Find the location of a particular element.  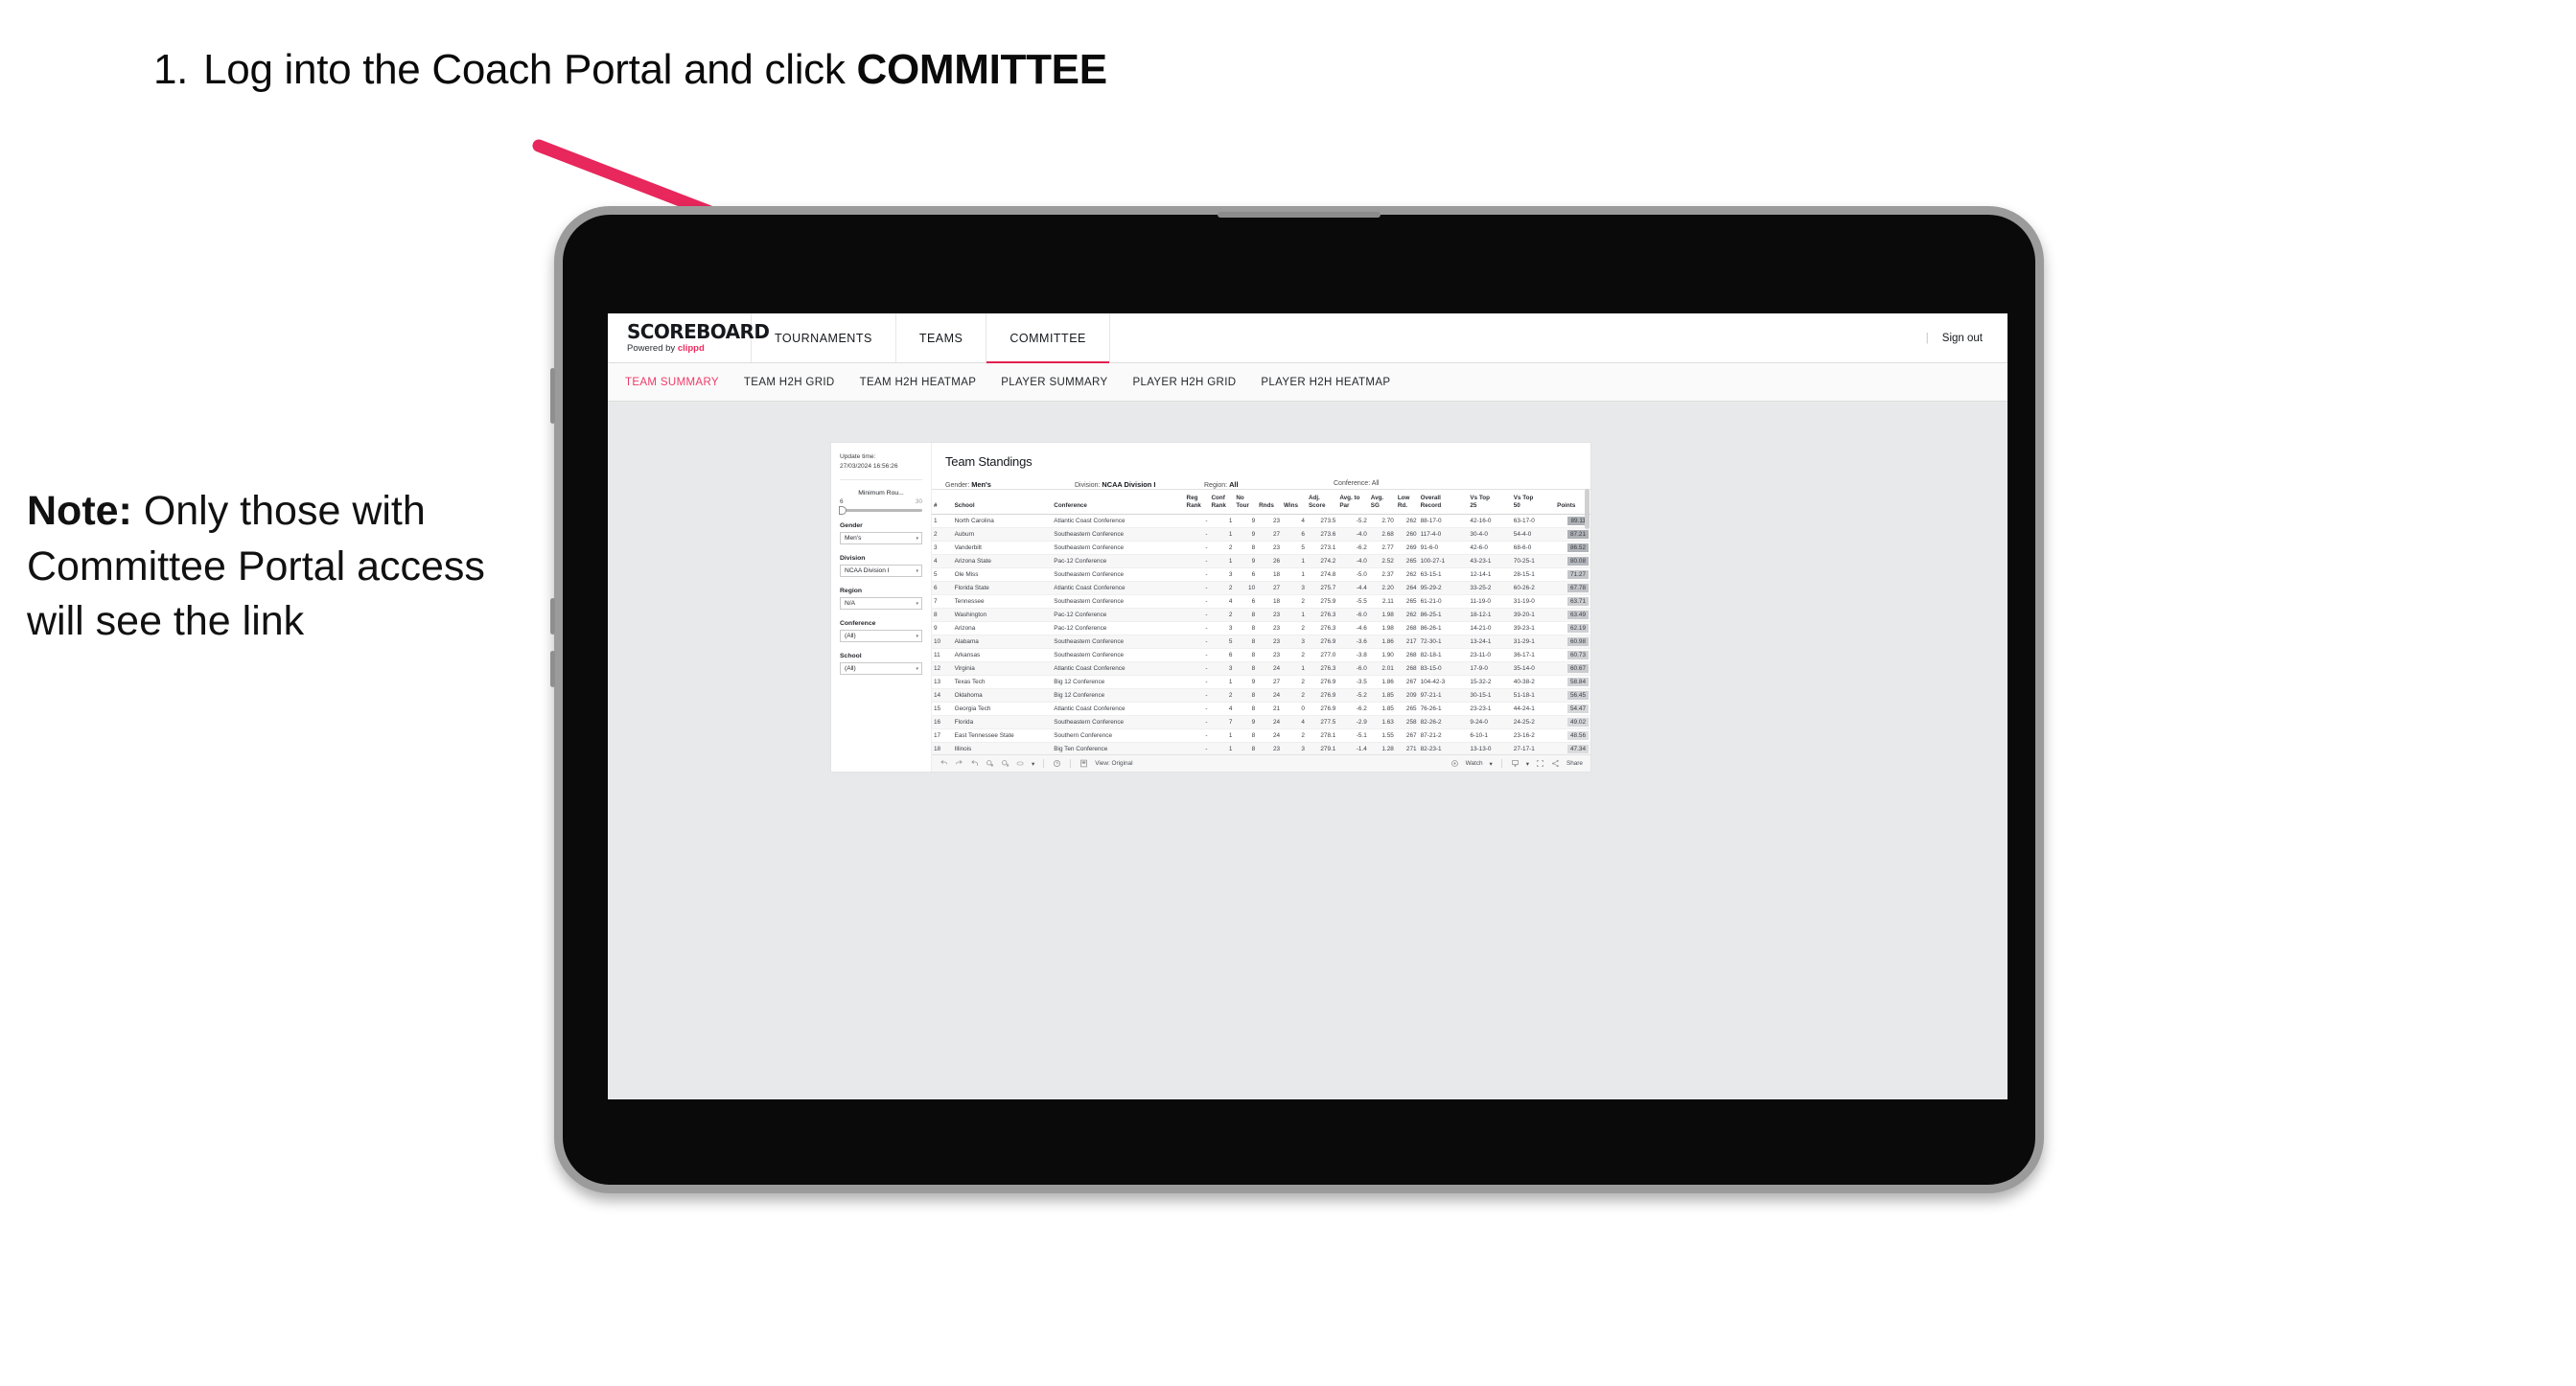

cell-vs-top-50: 54-4-0 is located at coordinates (1534, 534).